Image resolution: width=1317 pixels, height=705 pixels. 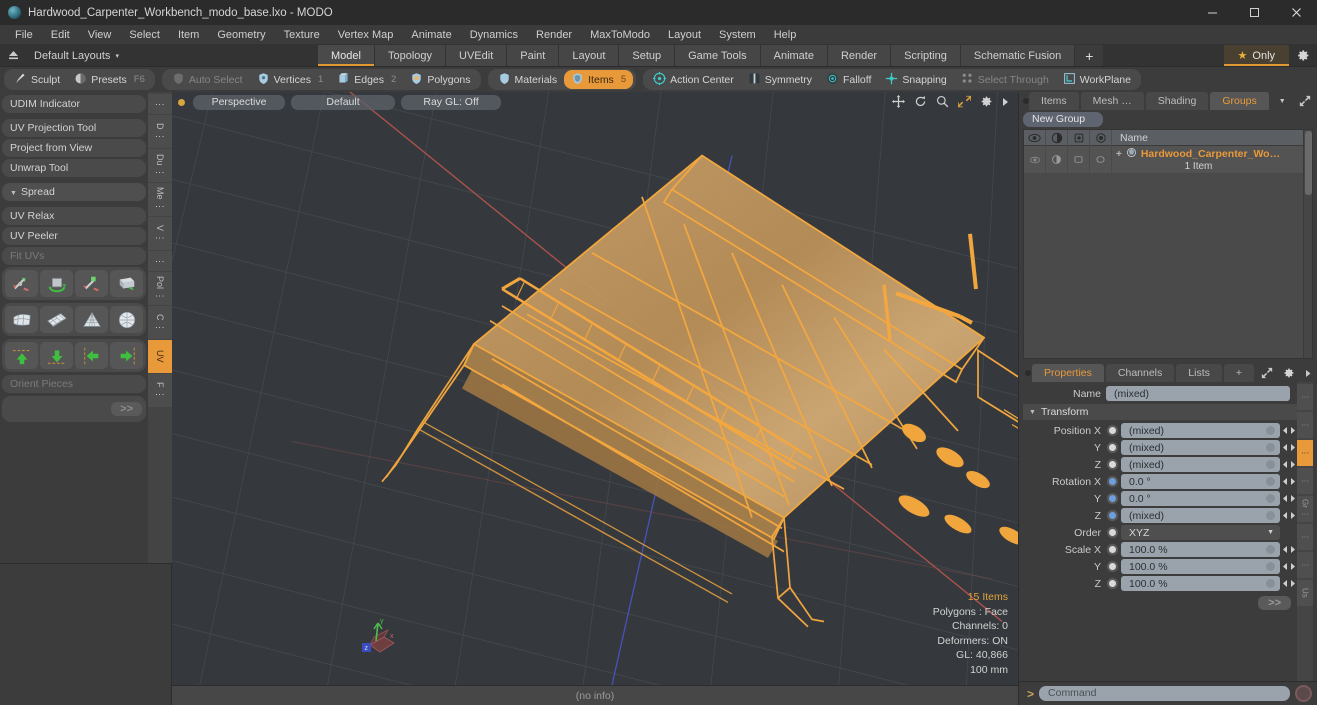 I want to click on add-layout-tab-button: +, so click(x=1090, y=55).